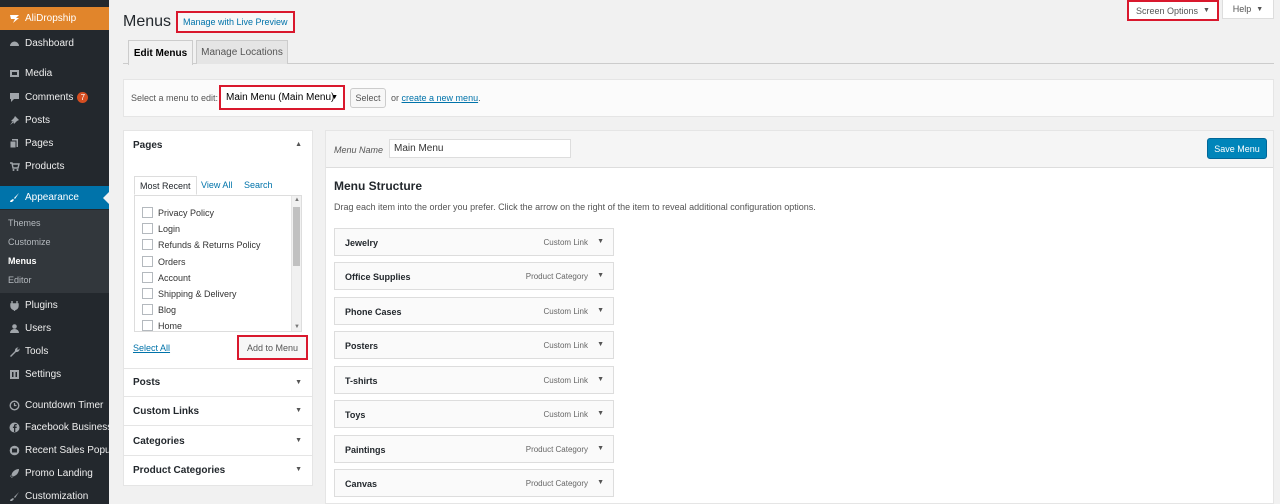 The height and width of the screenshot is (504, 1280). I want to click on appearance-submenu: Themes Customize Menus Editor, so click(54, 251).